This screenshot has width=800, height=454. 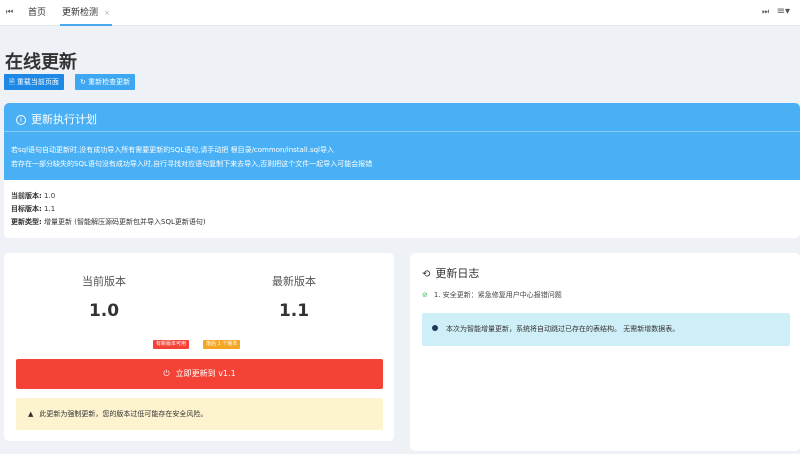 I want to click on reload-page-label: 重载当前页面, so click(x=37, y=82).